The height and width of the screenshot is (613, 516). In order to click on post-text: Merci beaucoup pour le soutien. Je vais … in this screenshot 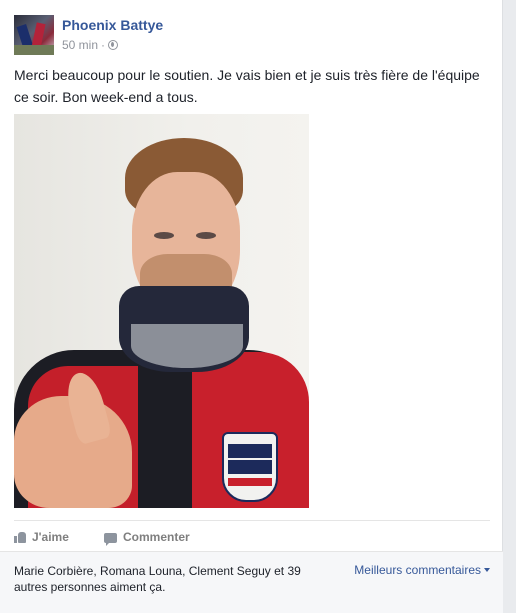, I will do `click(247, 86)`.